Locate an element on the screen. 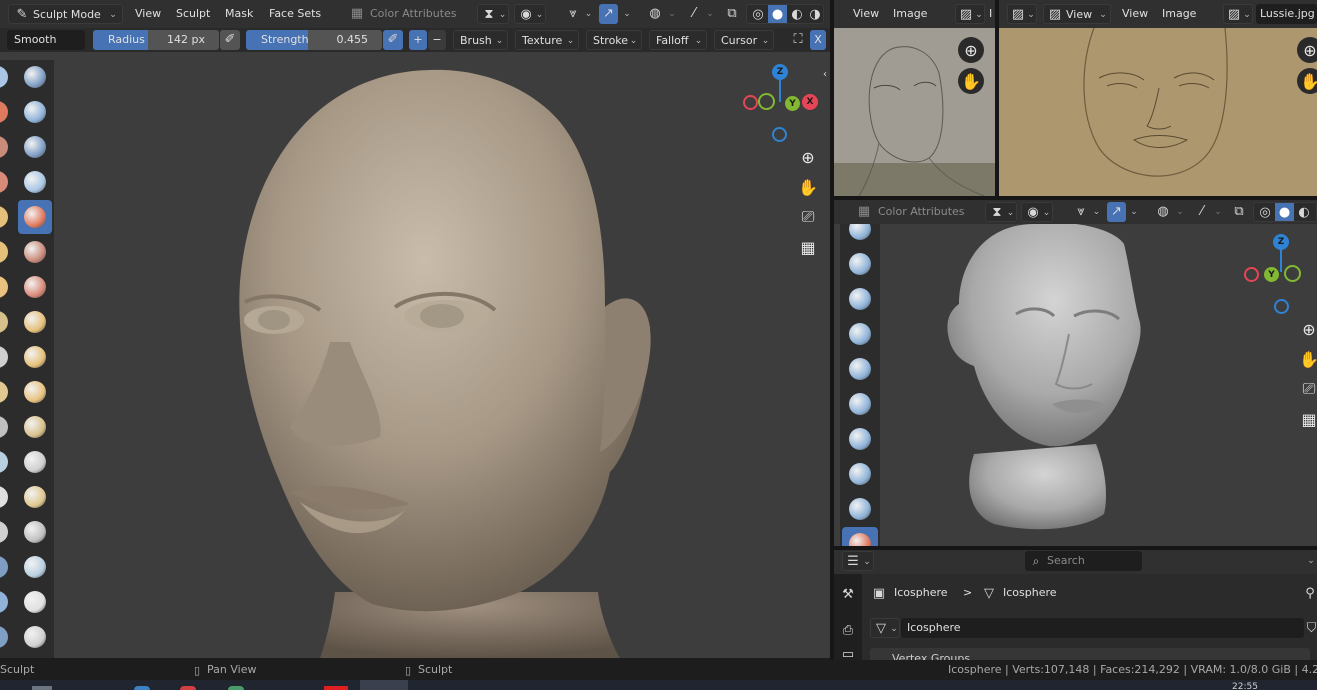  mask-box-icon is located at coordinates (35, 657).